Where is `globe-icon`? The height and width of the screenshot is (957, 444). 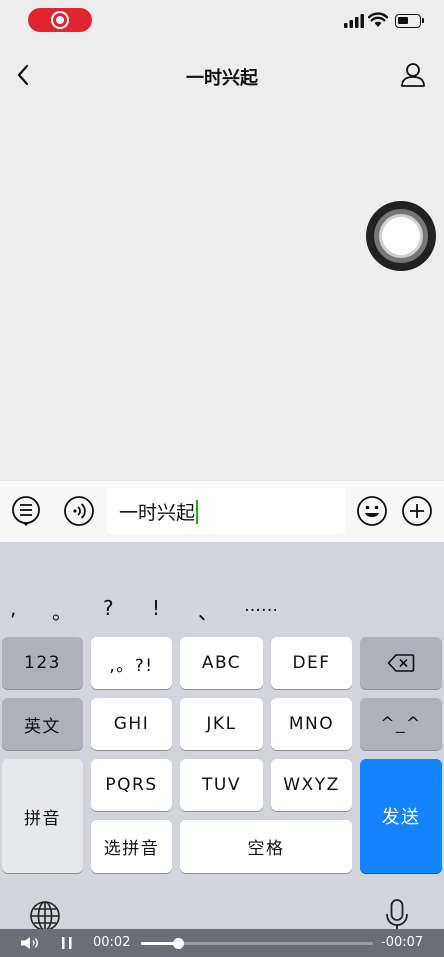 globe-icon is located at coordinates (45, 916).